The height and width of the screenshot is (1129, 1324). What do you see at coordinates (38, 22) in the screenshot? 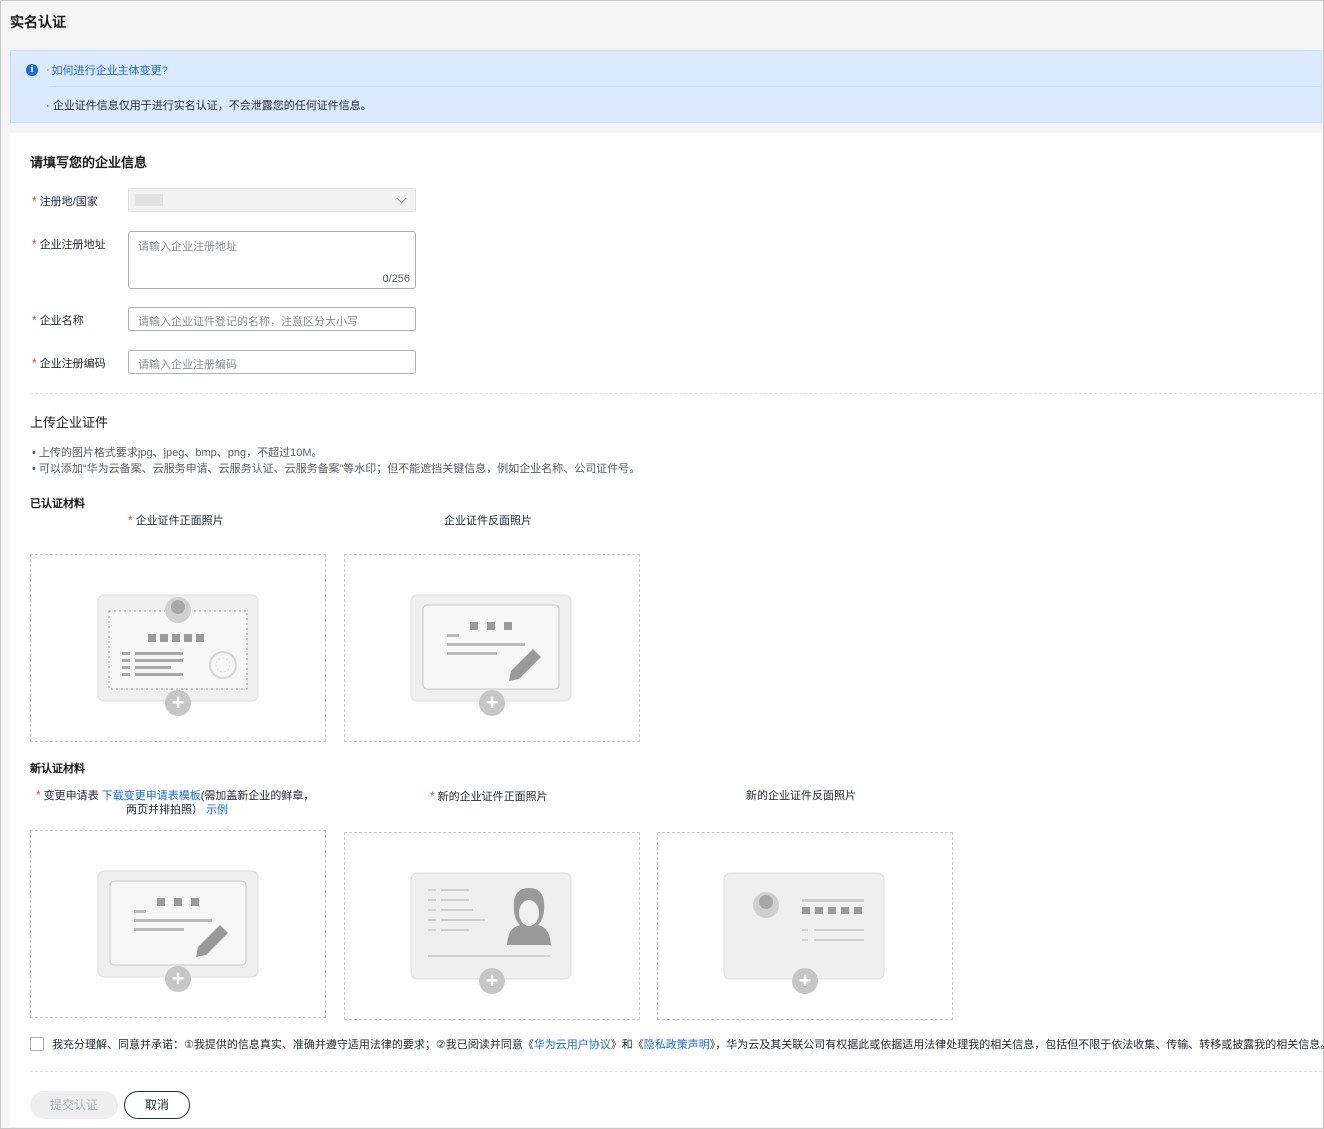
I see `page-title: 实名认证` at bounding box center [38, 22].